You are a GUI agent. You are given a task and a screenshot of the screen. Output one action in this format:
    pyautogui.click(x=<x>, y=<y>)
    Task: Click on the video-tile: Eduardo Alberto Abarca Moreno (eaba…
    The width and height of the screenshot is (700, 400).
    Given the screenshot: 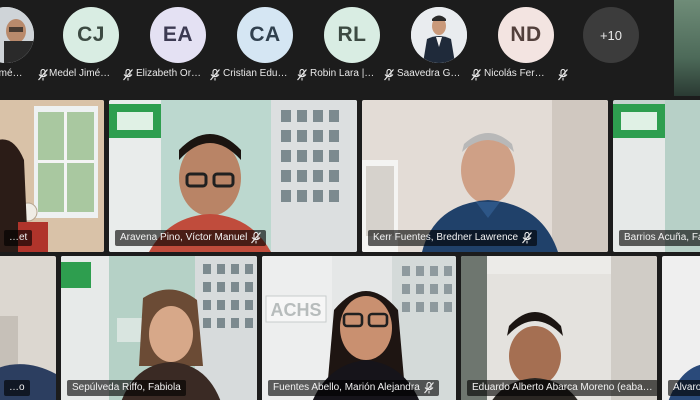 What is the action you would take?
    pyautogui.click(x=559, y=328)
    